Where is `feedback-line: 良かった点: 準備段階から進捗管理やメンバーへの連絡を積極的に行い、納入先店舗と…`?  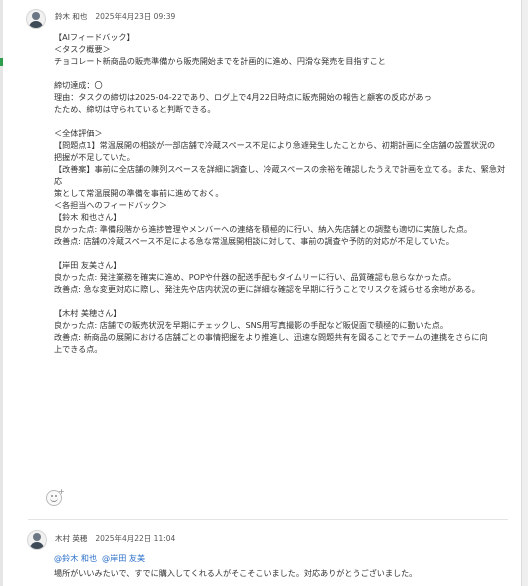
feedback-line: 良かった点: 準備段階から進捗管理やメンバーへの連絡を積極的に行い、納入先店舗と… is located at coordinates (263, 229).